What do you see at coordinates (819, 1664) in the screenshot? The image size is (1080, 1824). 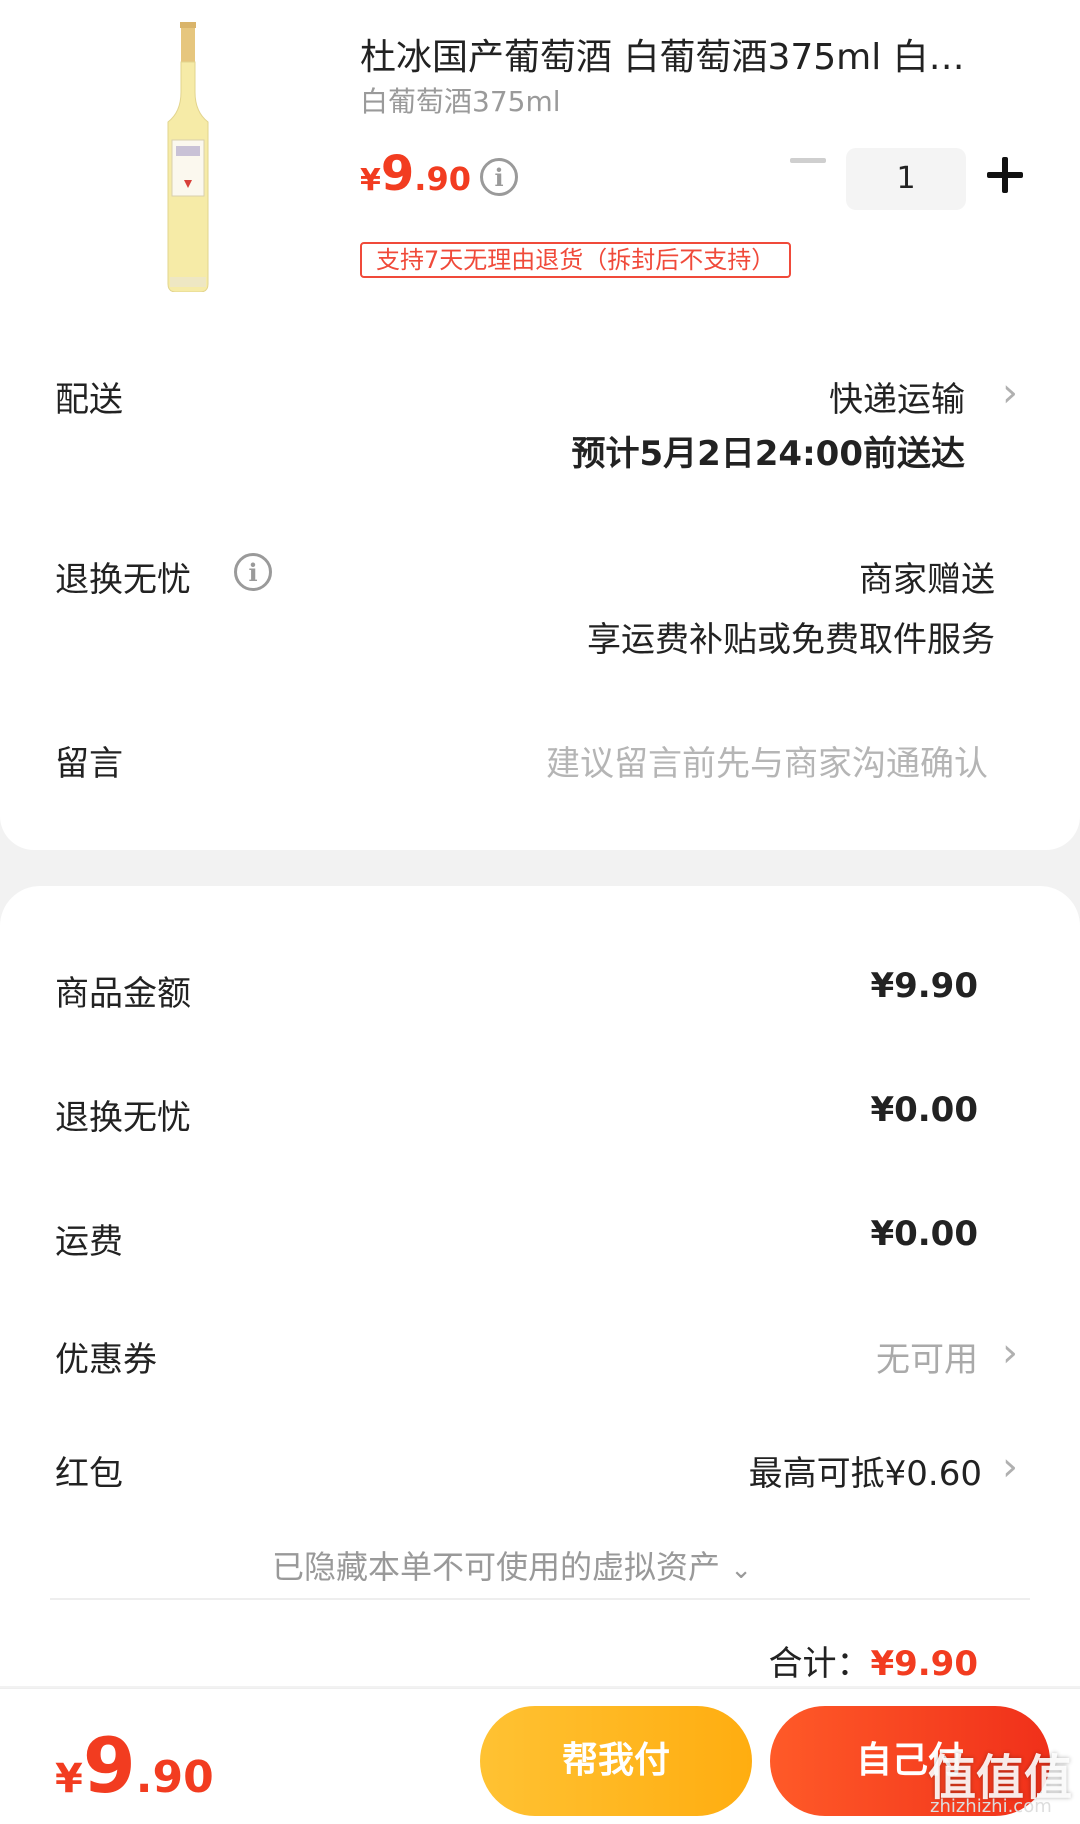 I see `total-label: 合计：` at bounding box center [819, 1664].